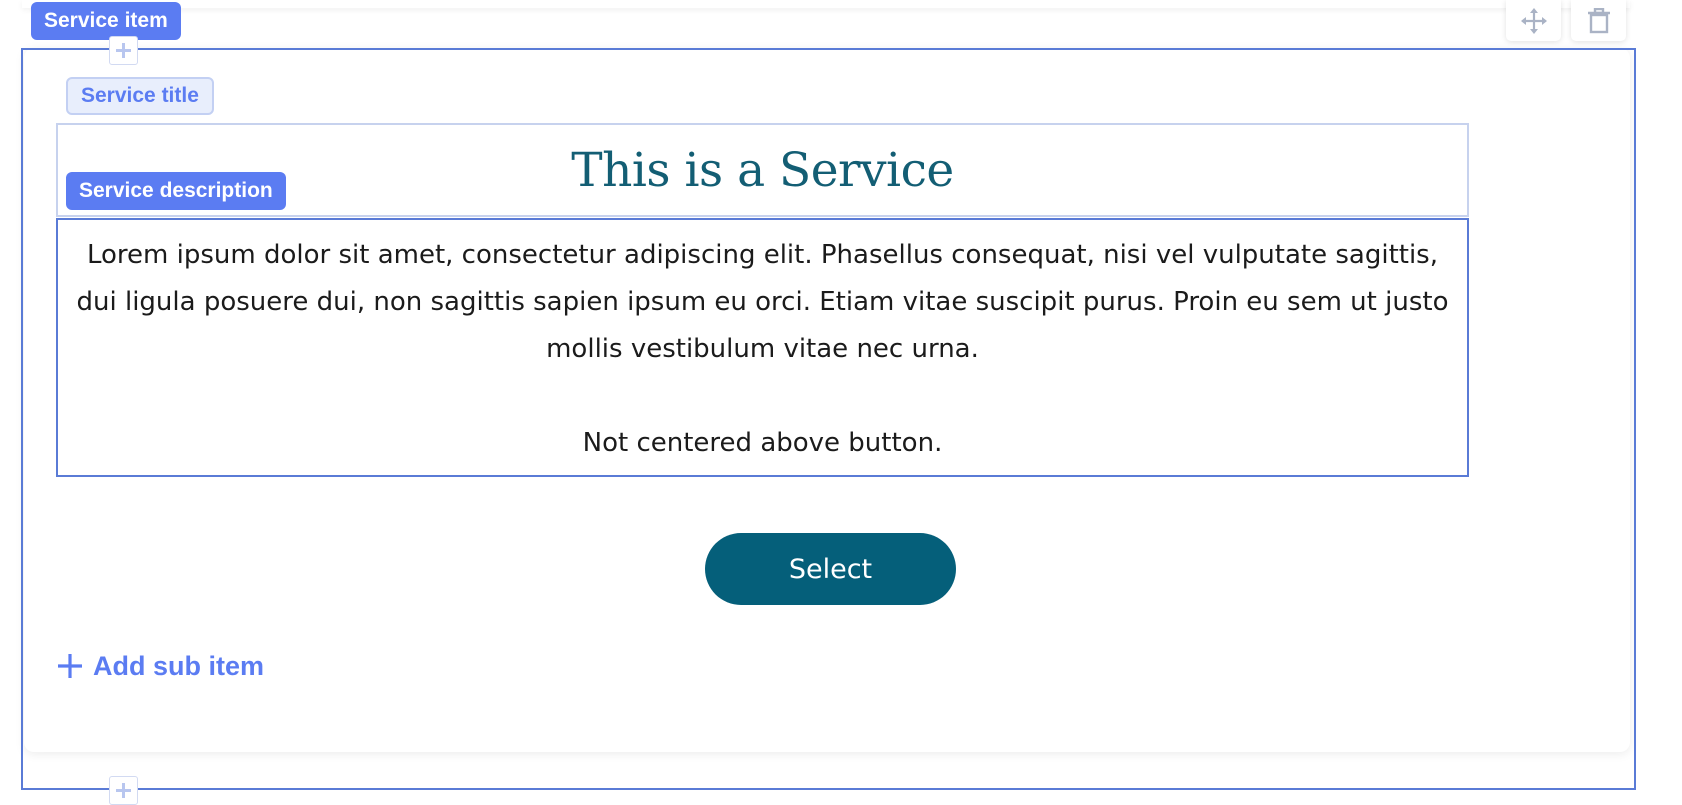 This screenshot has width=1682, height=805. I want to click on service-item-label: Service item, so click(106, 21).